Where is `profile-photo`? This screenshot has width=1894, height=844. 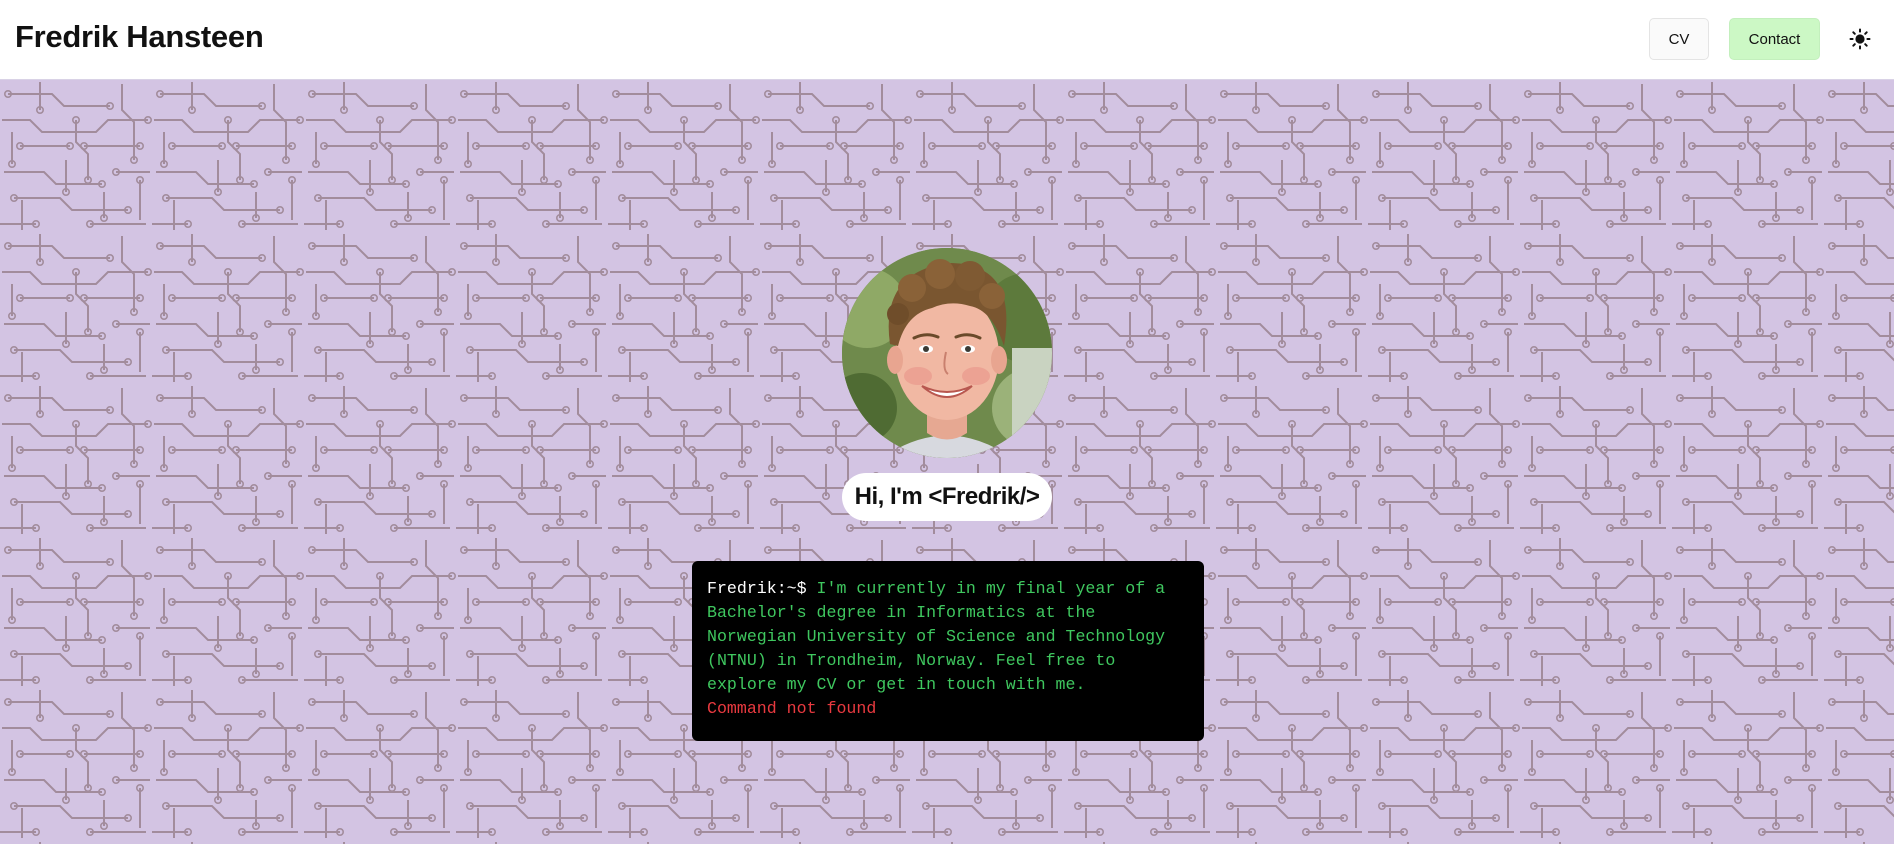 profile-photo is located at coordinates (947, 353).